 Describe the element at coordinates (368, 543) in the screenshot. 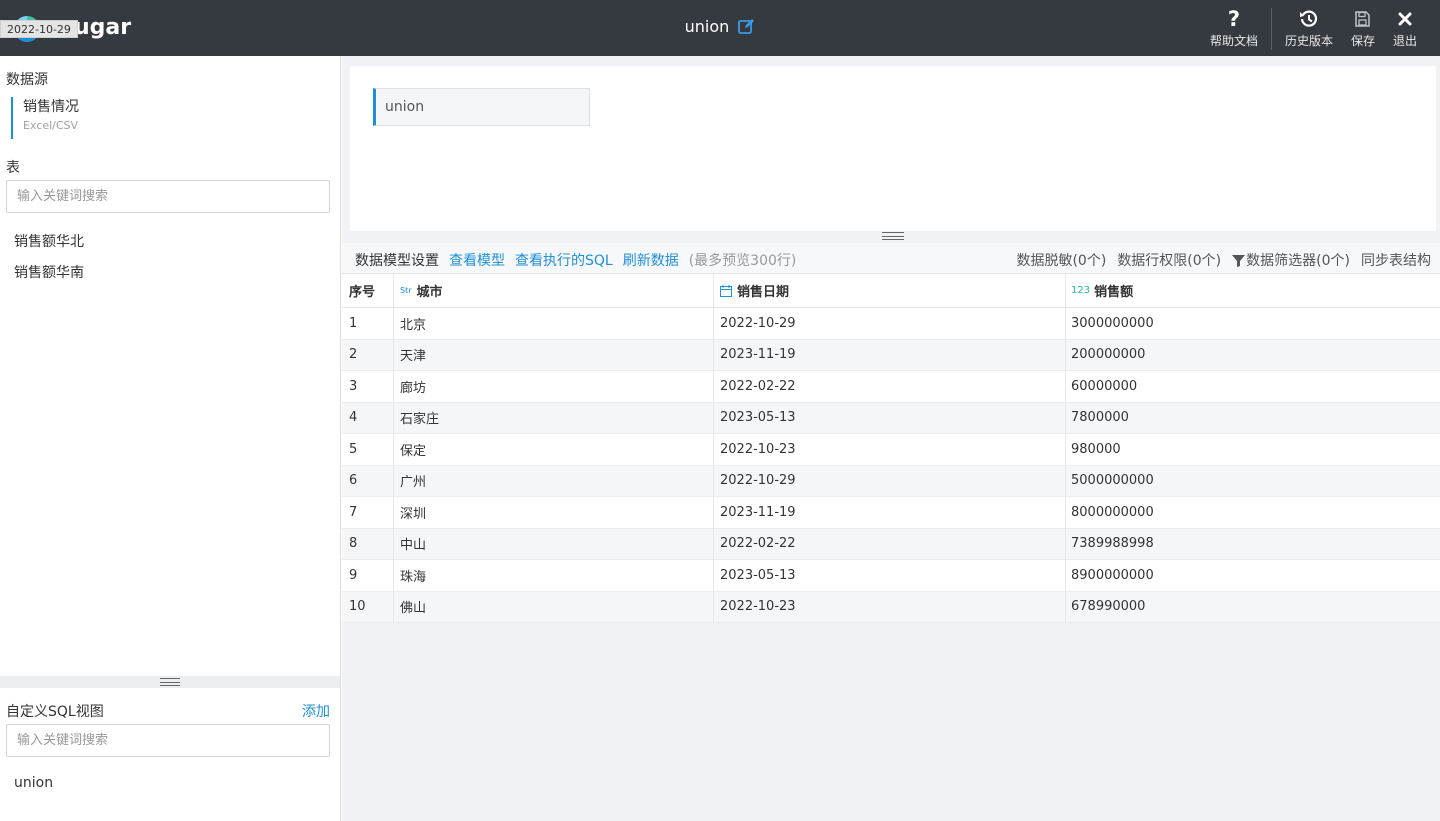

I see `cell-index: 8` at that location.